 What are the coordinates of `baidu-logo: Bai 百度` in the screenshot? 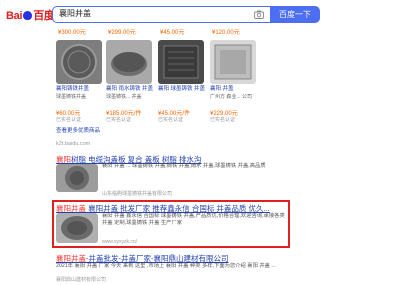 It's located at (30, 15).